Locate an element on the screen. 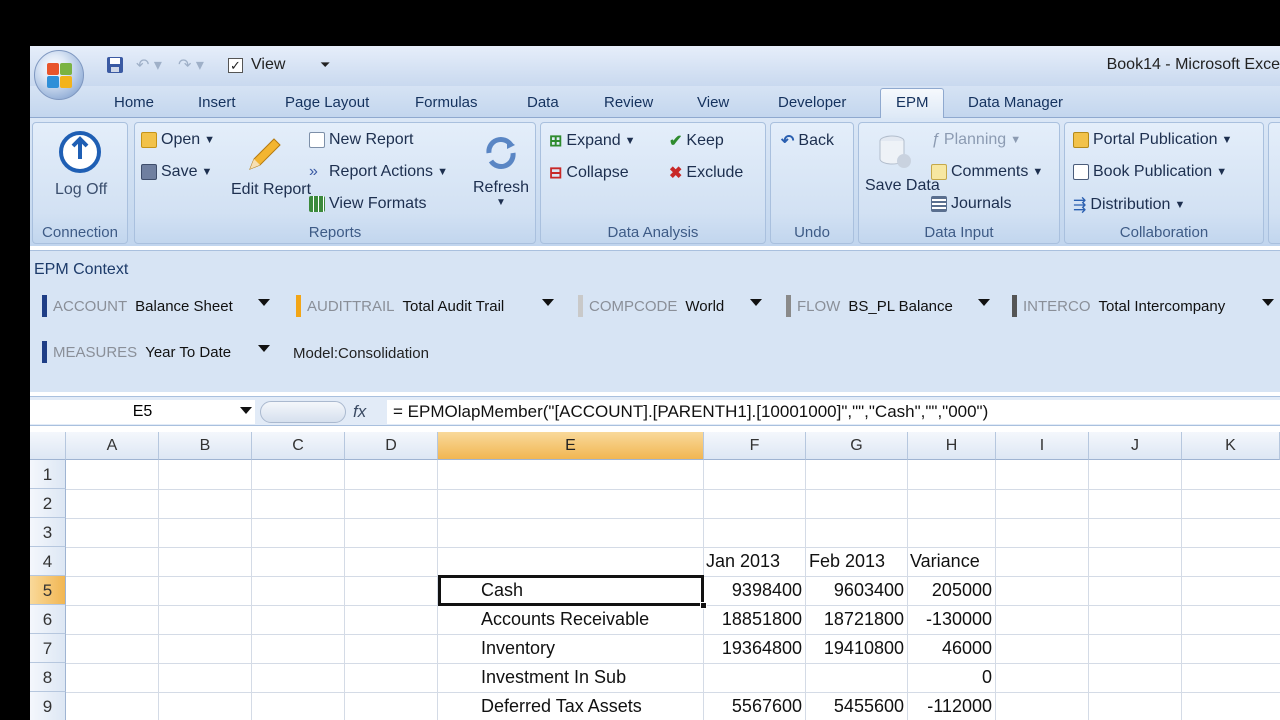 The height and width of the screenshot is (720, 1280). cell-f9: 5567600 is located at coordinates (753, 706).